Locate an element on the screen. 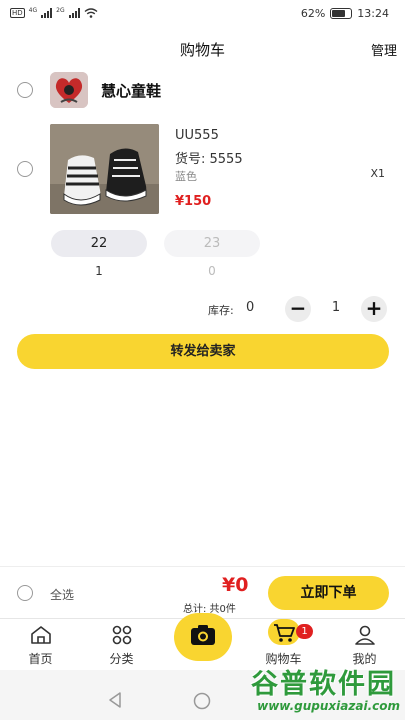 The width and height of the screenshot is (405, 720). watermark-title: 谷普软件园 is located at coordinates (323, 684).